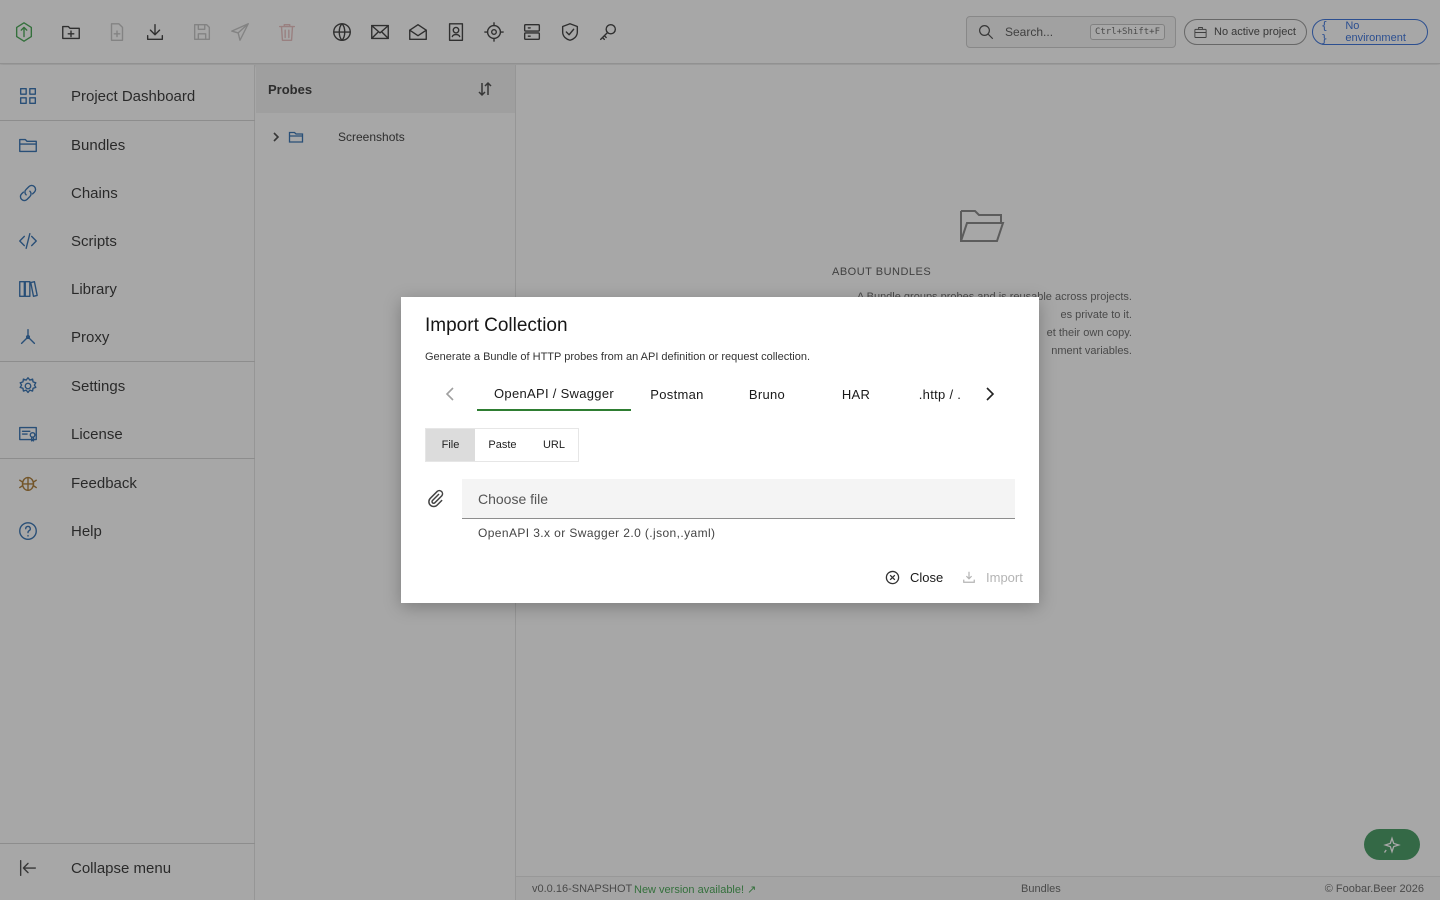  What do you see at coordinates (990, 394) in the screenshot?
I see `chevron-right-icon` at bounding box center [990, 394].